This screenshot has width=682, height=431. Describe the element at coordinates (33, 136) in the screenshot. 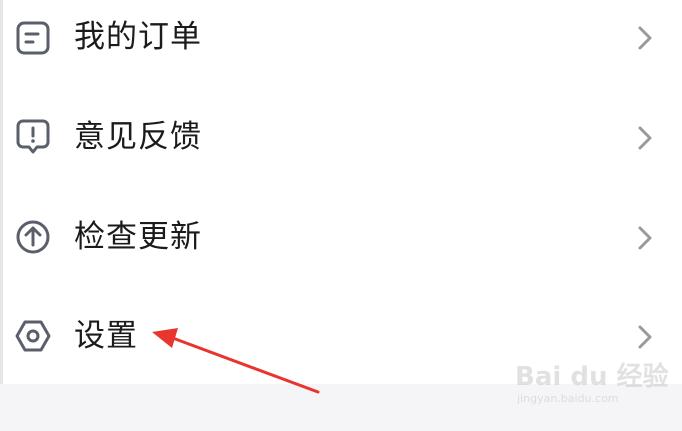

I see `feedback-icon` at that location.